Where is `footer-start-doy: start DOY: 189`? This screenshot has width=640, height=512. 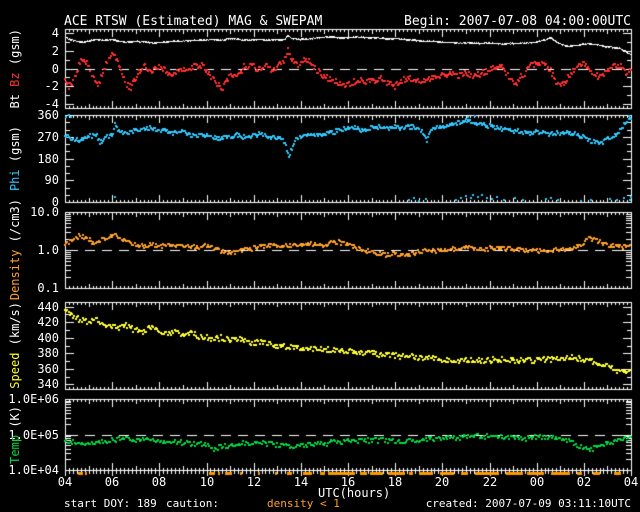 footer-start-doy: start DOY: 189 is located at coordinates (110, 503).